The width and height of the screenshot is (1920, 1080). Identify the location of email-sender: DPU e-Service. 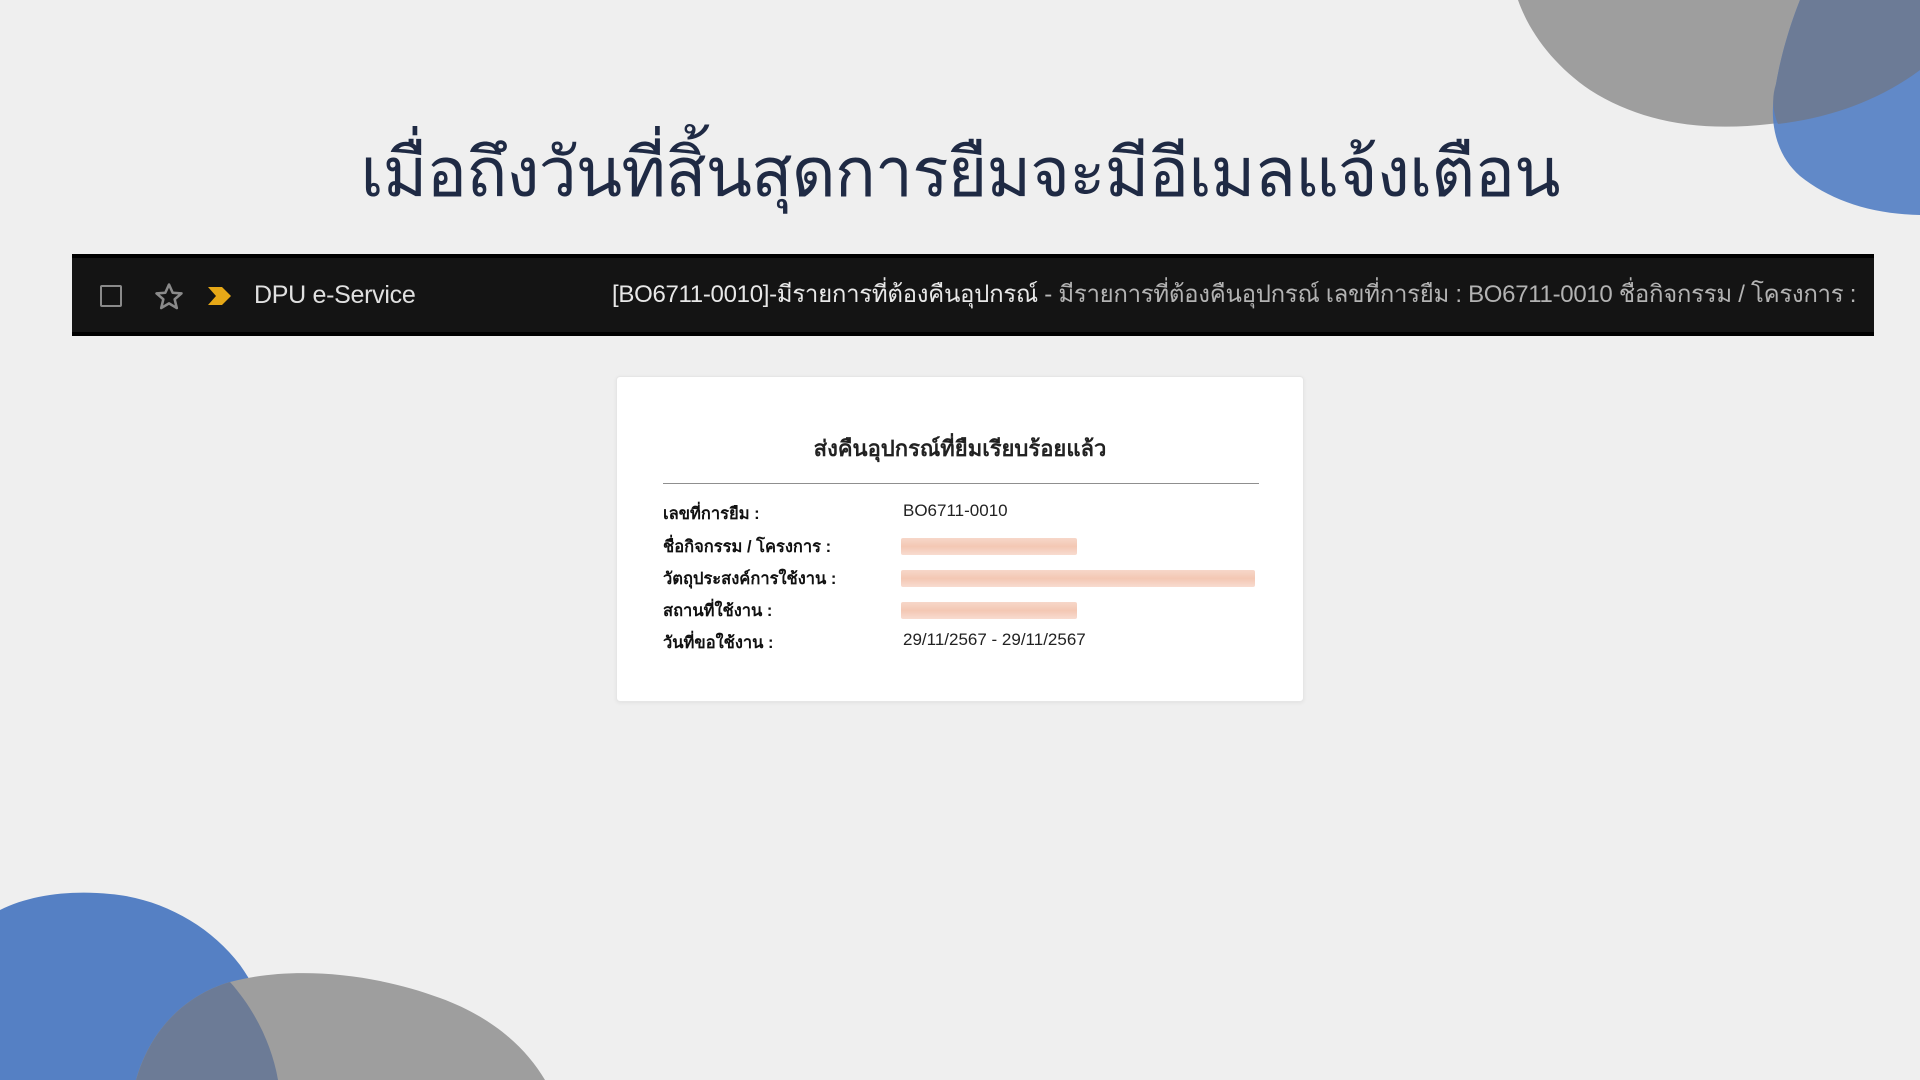
(335, 295).